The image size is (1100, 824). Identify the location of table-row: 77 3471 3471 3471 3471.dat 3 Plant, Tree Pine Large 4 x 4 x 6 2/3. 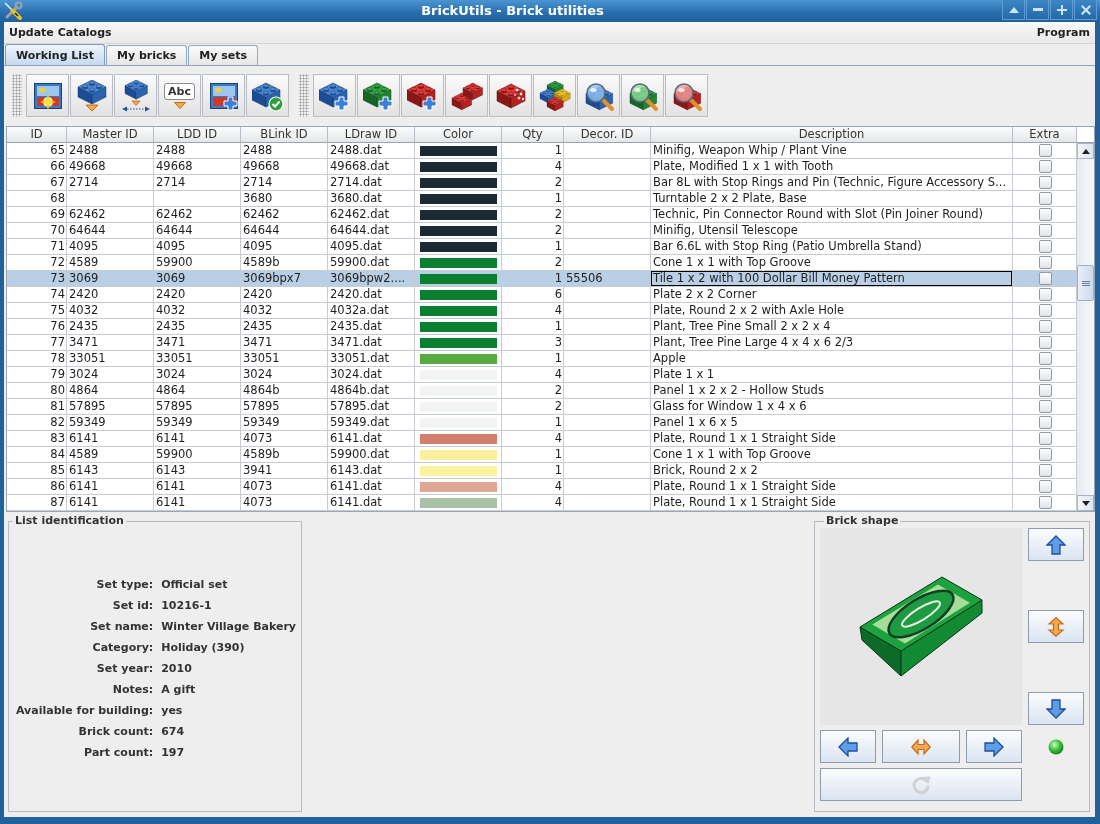
(542, 343).